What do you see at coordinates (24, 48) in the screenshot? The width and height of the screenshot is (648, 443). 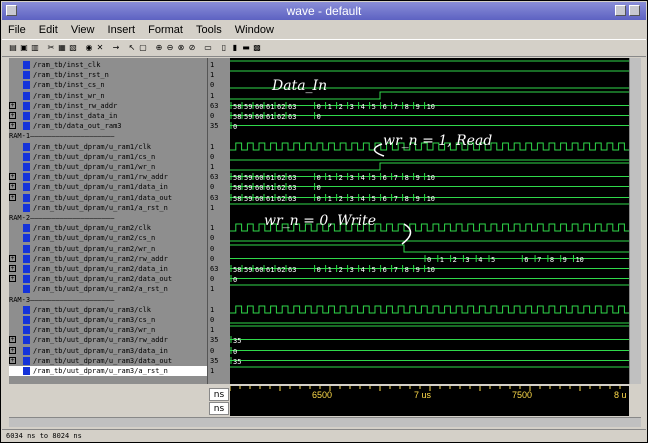 I see `save-icon: ▣` at bounding box center [24, 48].